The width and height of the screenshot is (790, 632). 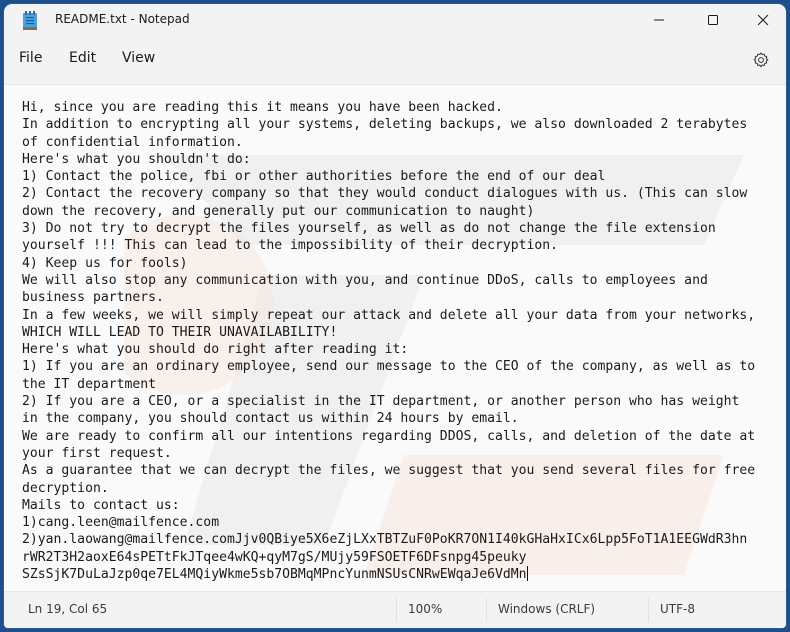 What do you see at coordinates (138, 58) in the screenshot?
I see `menu-view: View` at bounding box center [138, 58].